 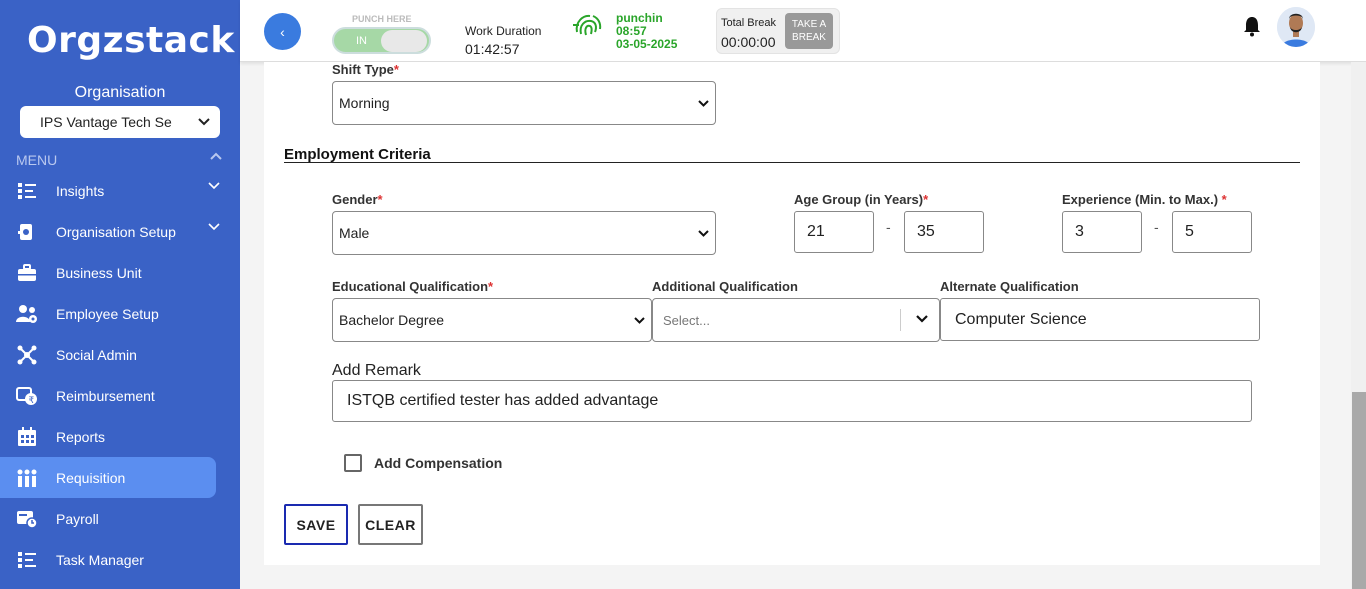 What do you see at coordinates (392, 320) in the screenshot?
I see `edu-value: Bachelor Degree` at bounding box center [392, 320].